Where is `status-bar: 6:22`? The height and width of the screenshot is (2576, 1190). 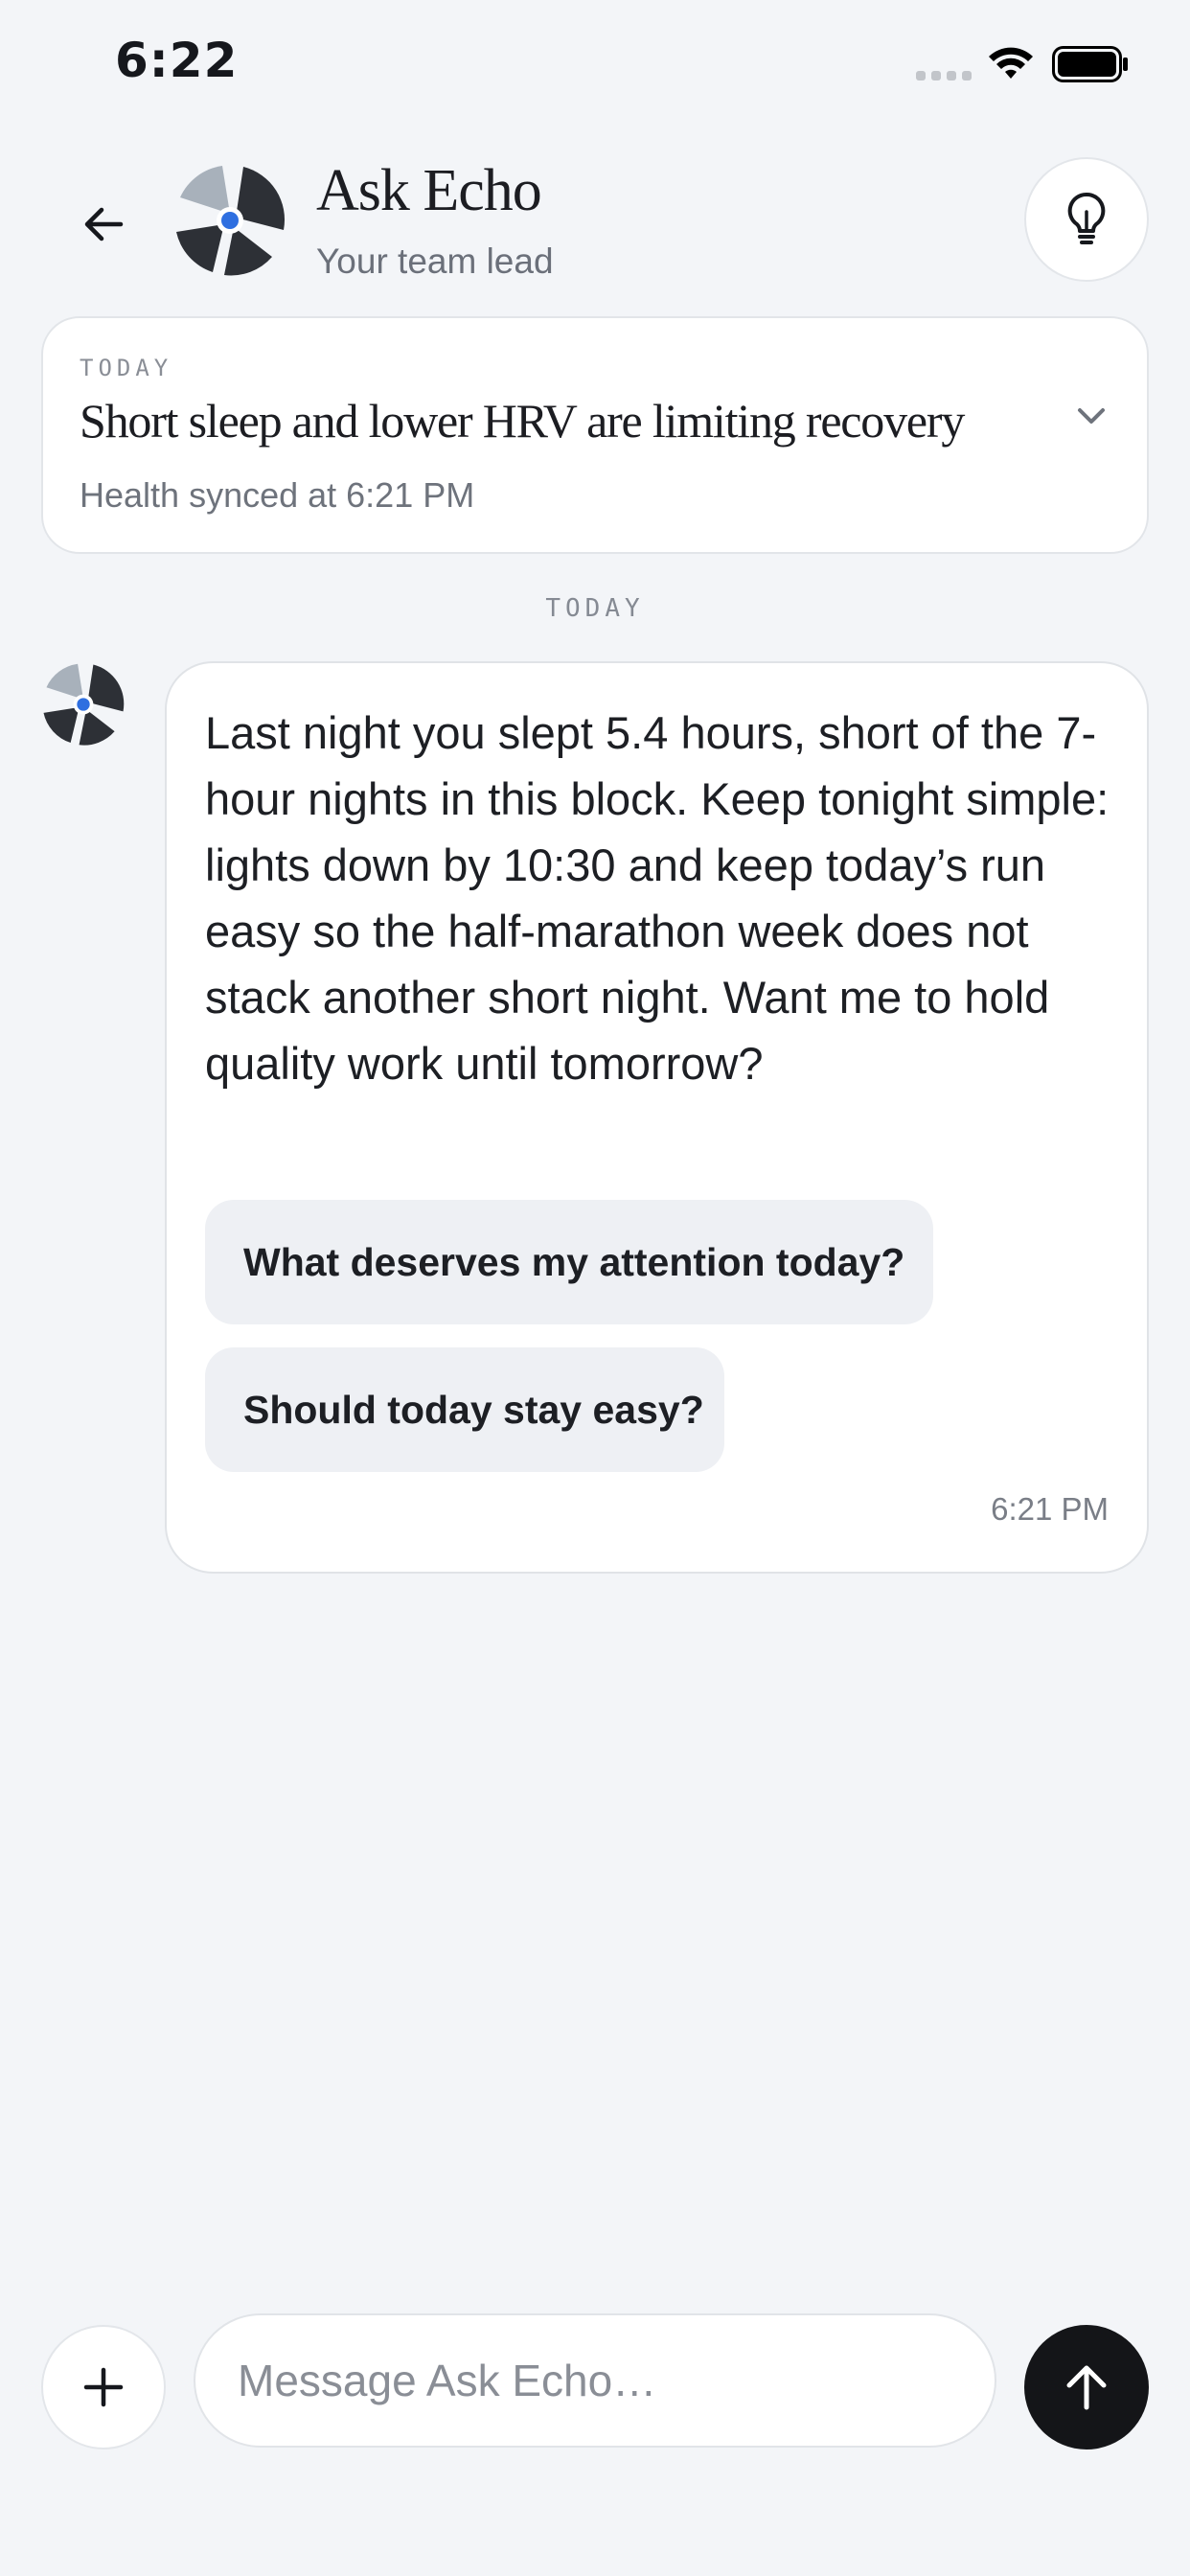 status-bar: 6:22 is located at coordinates (595, 67).